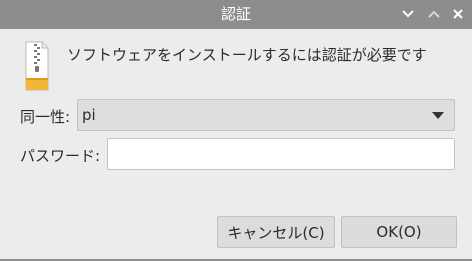 The image size is (472, 261). I want to click on dropdown-arrow-icon, so click(438, 115).